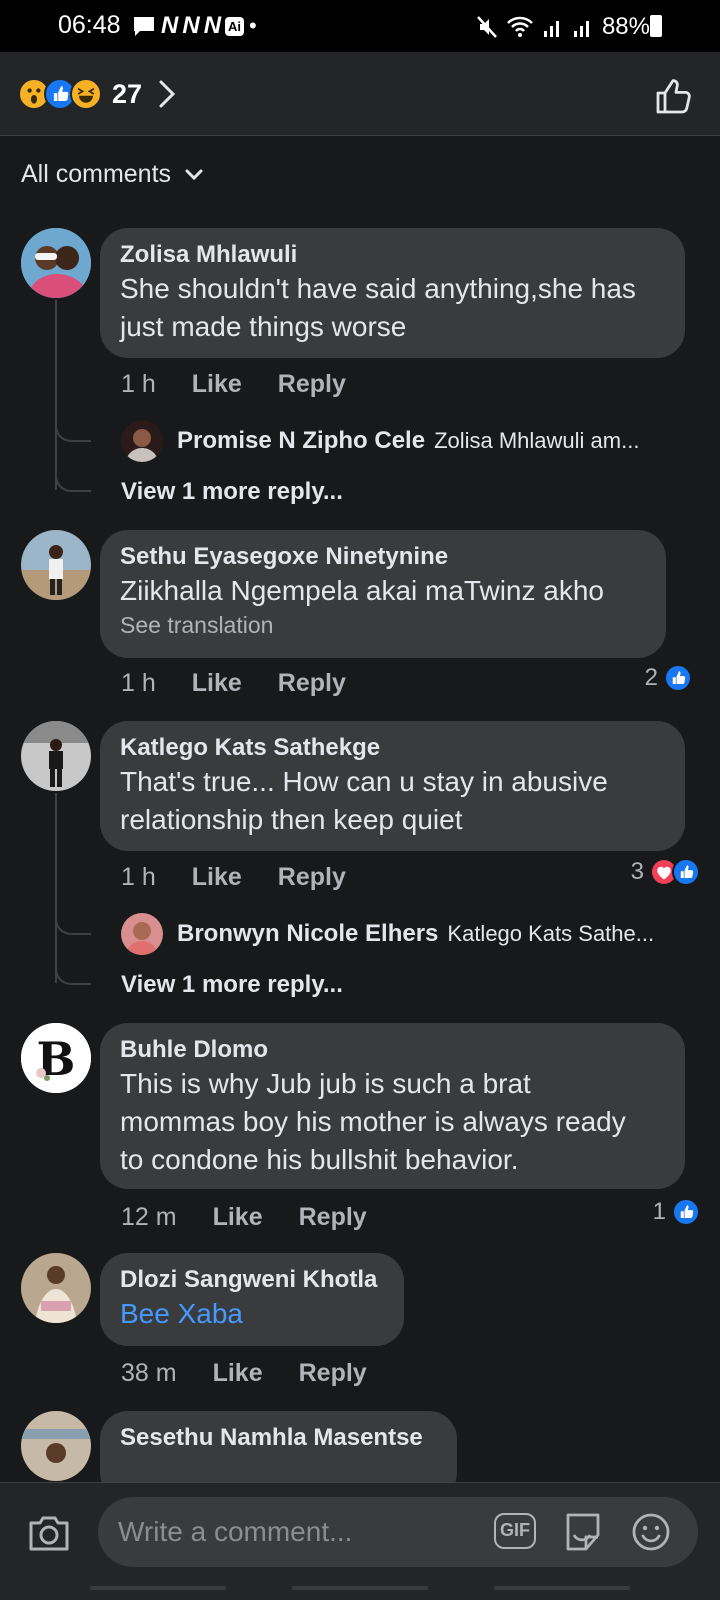 The width and height of the screenshot is (720, 1600). What do you see at coordinates (278, 1438) in the screenshot?
I see `commenter-name: Sesethu Namhla Masentse` at bounding box center [278, 1438].